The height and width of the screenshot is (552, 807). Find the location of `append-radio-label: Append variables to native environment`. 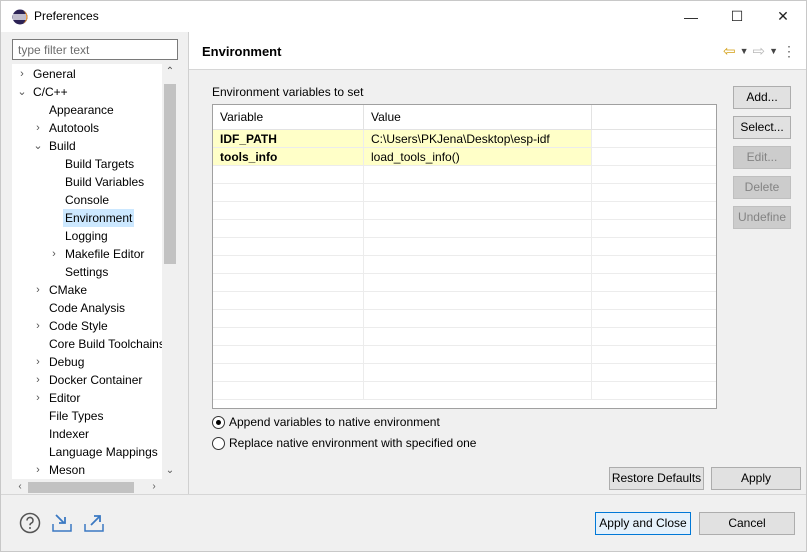

append-radio-label: Append variables to native environment is located at coordinates (334, 422).